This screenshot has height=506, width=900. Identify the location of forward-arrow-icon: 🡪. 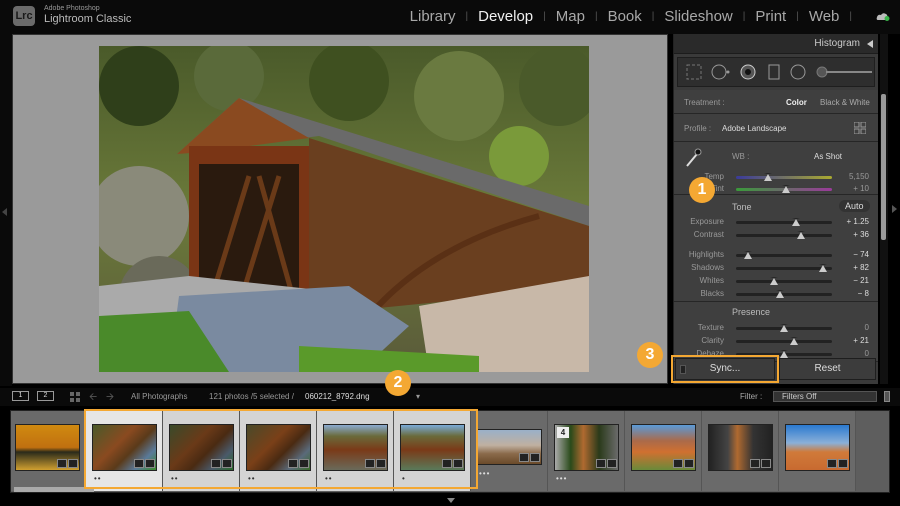
(110, 398).